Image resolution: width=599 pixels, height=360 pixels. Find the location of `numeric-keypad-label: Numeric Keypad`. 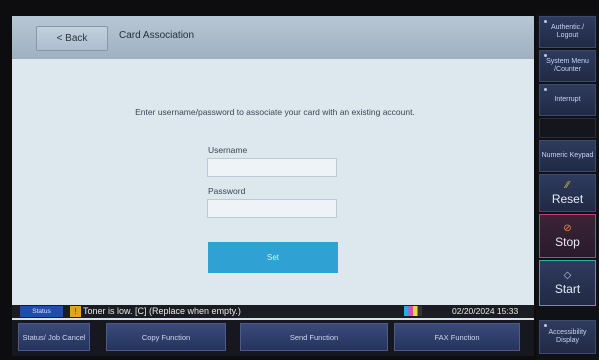

numeric-keypad-label: Numeric Keypad is located at coordinates (567, 155).